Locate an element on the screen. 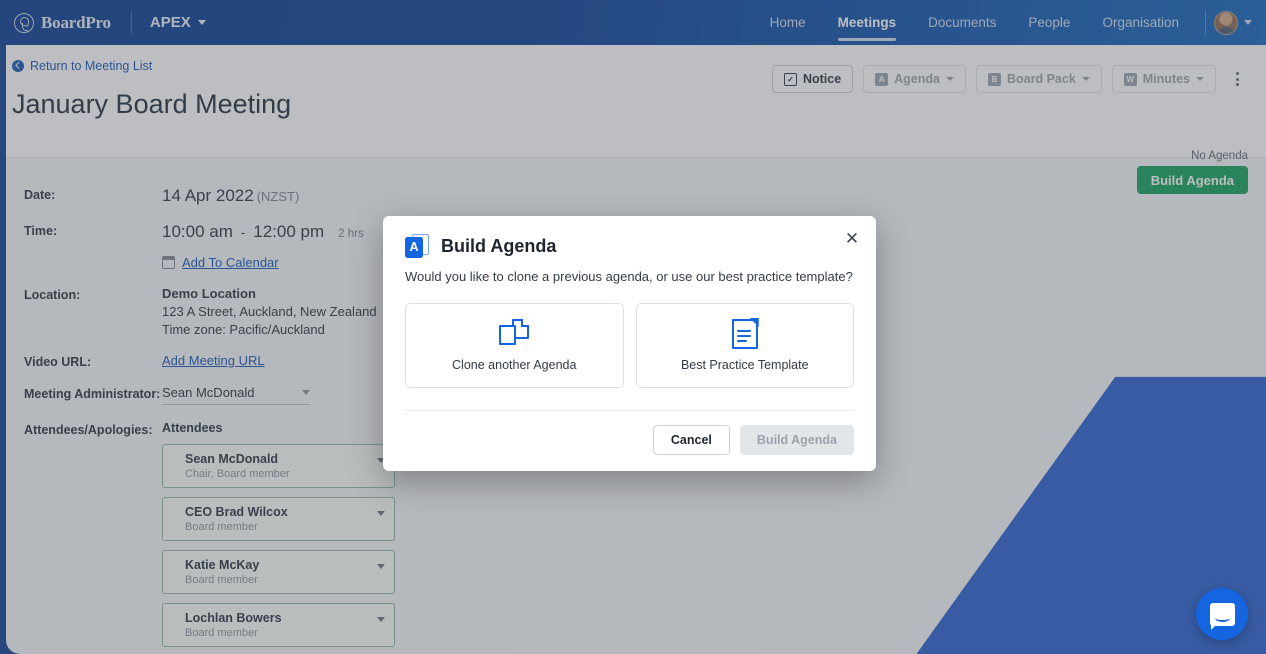  close-icon: ✕ is located at coordinates (852, 238).